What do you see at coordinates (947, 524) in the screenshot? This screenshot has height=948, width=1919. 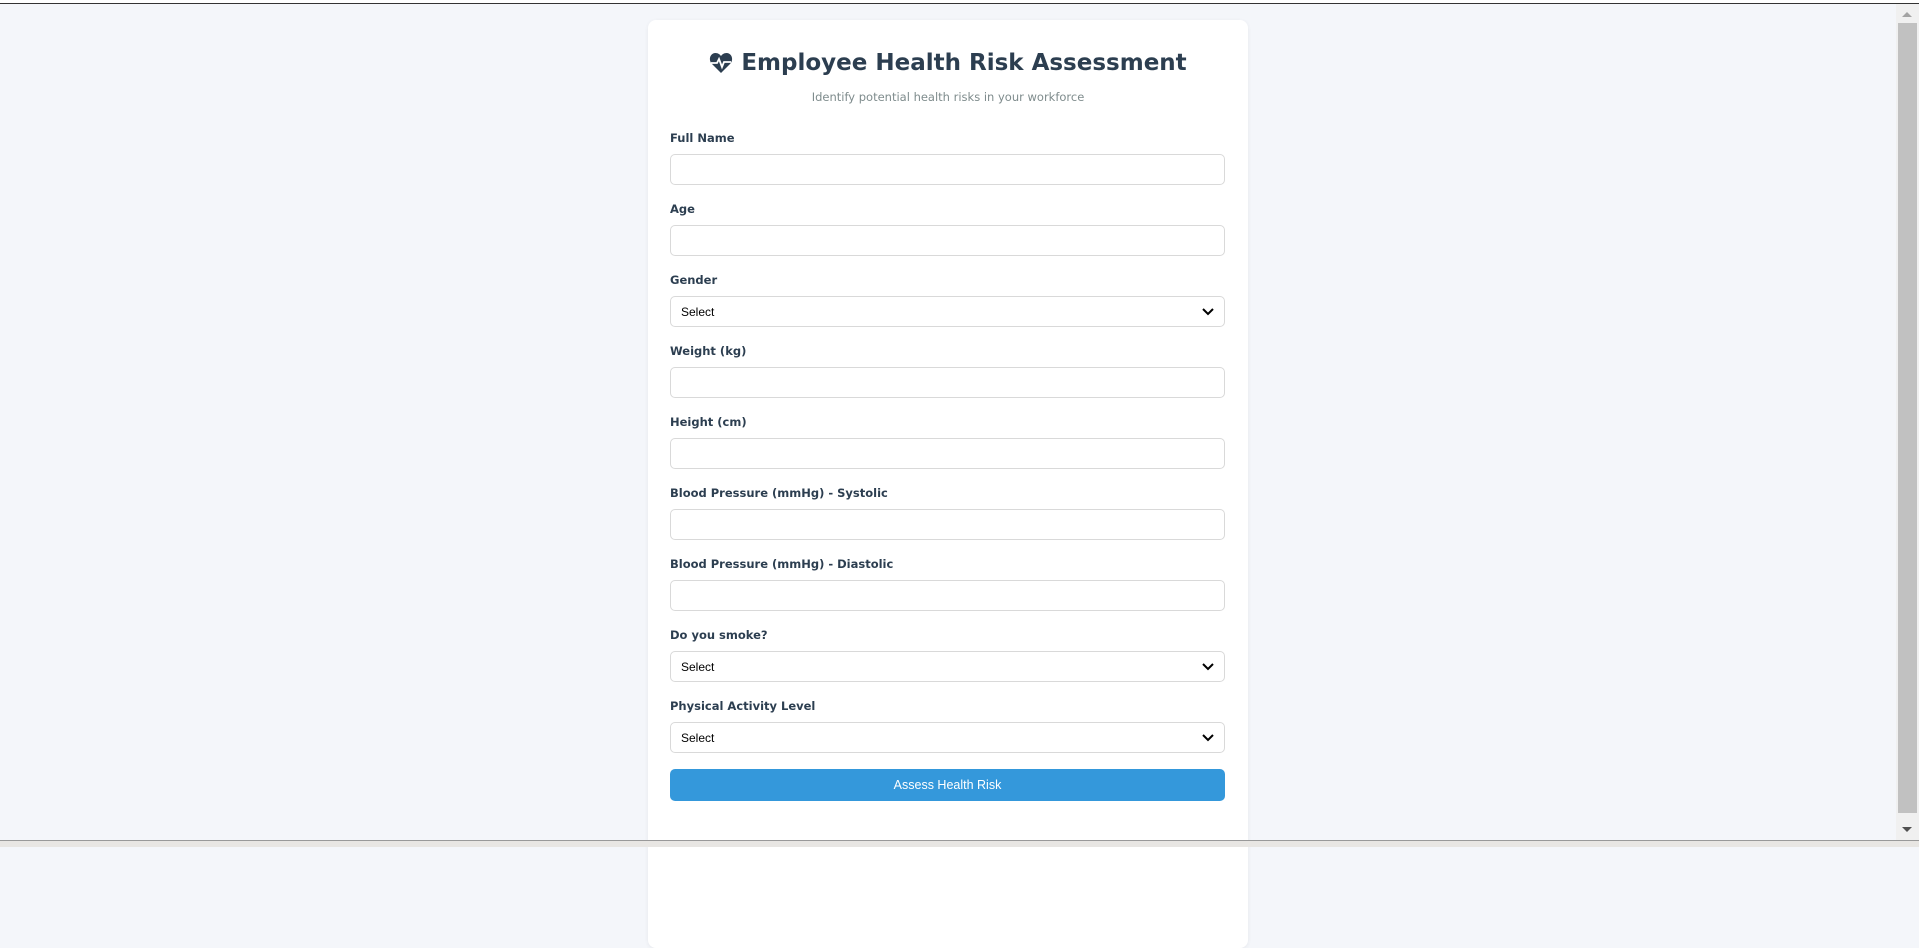 I see `systolic-input` at bounding box center [947, 524].